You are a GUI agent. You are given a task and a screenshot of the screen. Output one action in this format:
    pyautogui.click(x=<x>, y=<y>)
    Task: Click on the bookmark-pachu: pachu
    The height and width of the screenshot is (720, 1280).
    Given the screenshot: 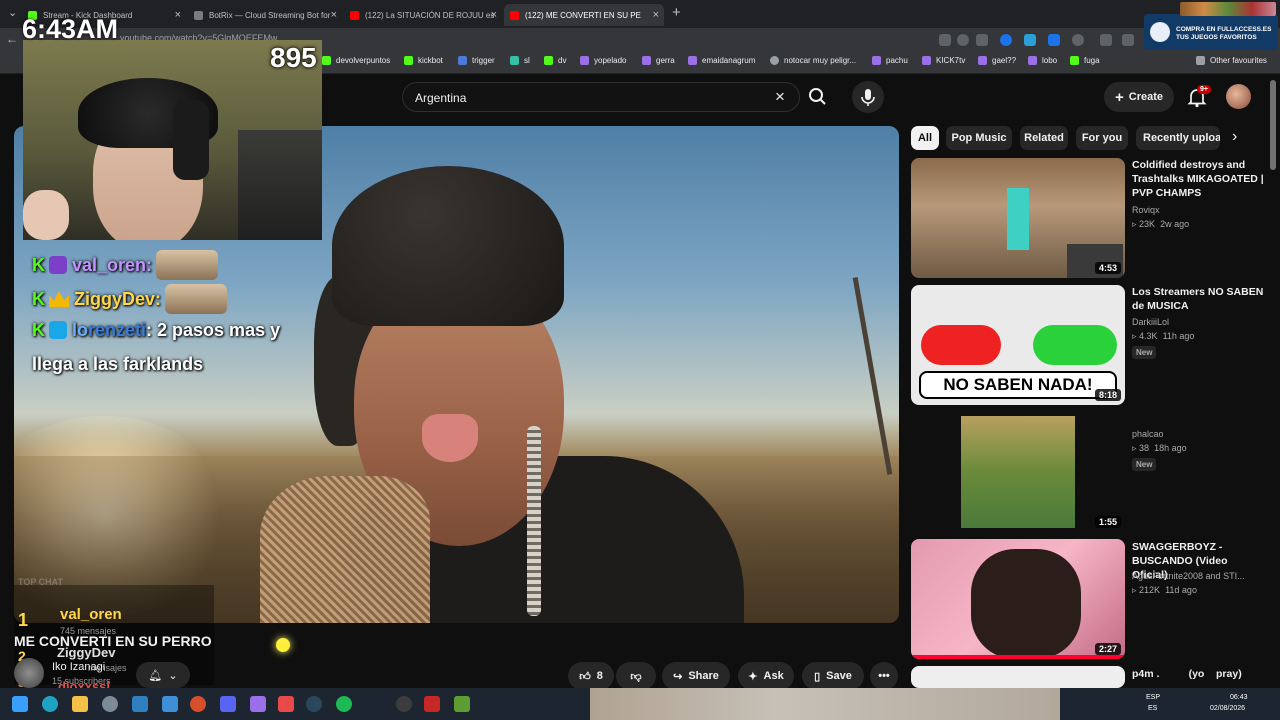 What is the action you would take?
    pyautogui.click(x=890, y=60)
    